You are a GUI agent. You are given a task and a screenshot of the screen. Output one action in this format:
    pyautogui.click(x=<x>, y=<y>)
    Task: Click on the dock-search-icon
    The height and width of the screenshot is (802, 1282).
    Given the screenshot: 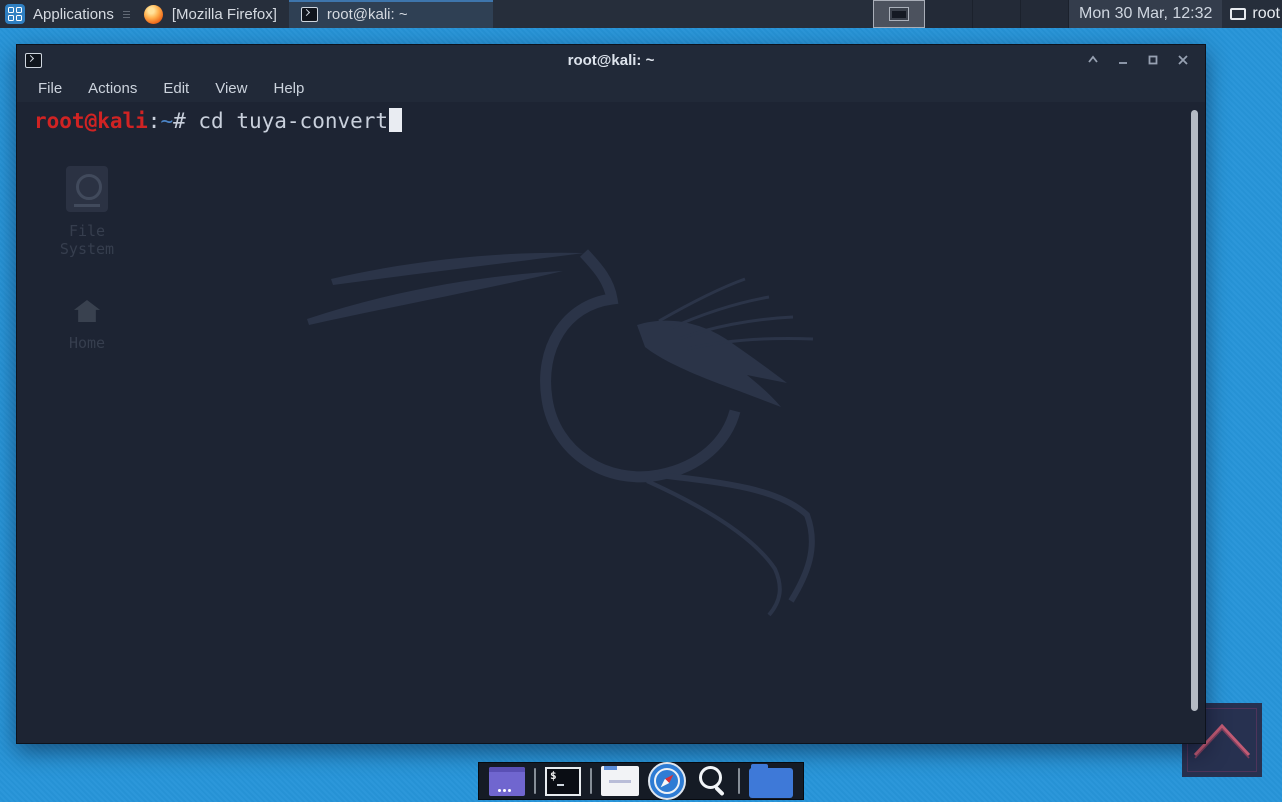 What is the action you would take?
    pyautogui.click(x=712, y=781)
    